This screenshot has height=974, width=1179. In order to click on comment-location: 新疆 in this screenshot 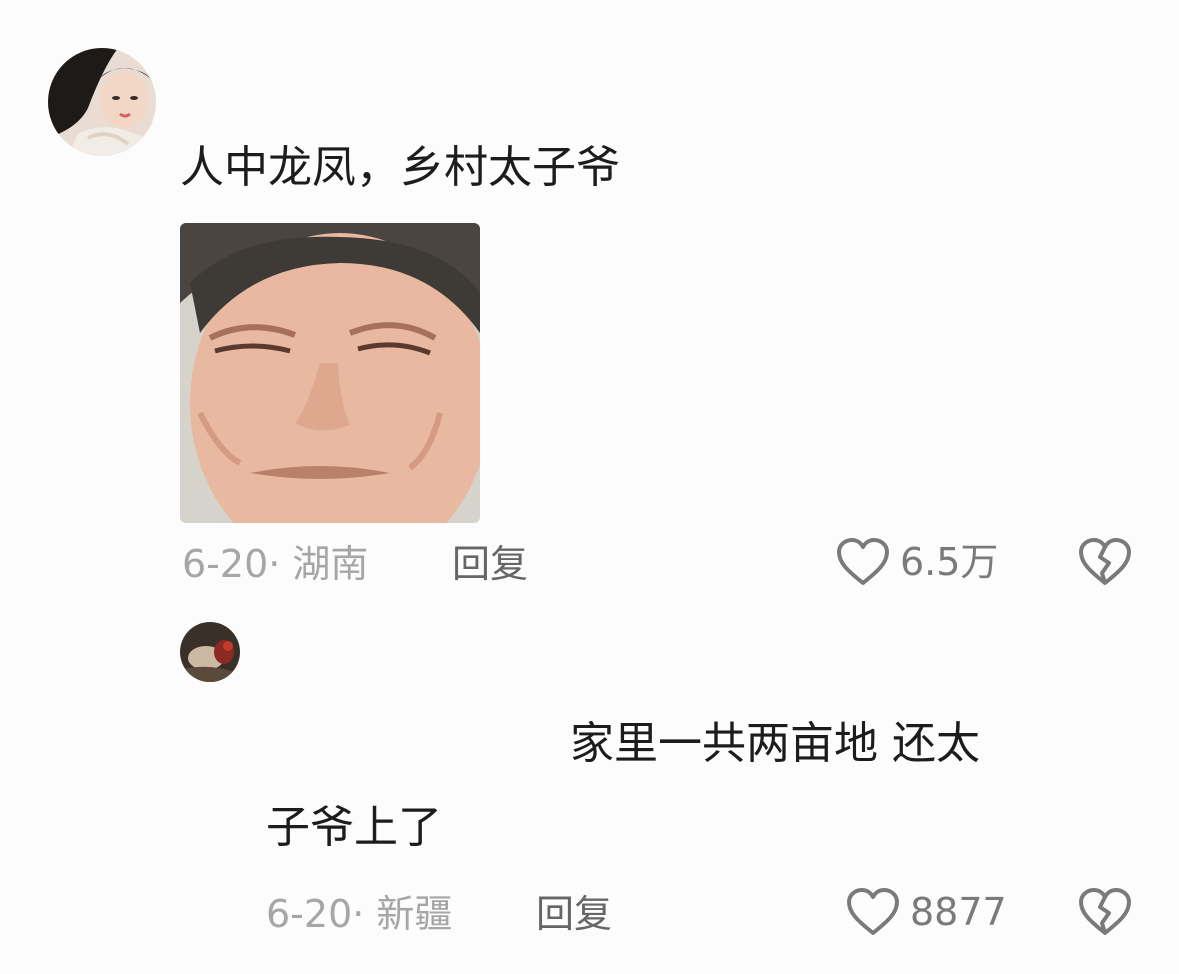, I will do `click(414, 914)`.